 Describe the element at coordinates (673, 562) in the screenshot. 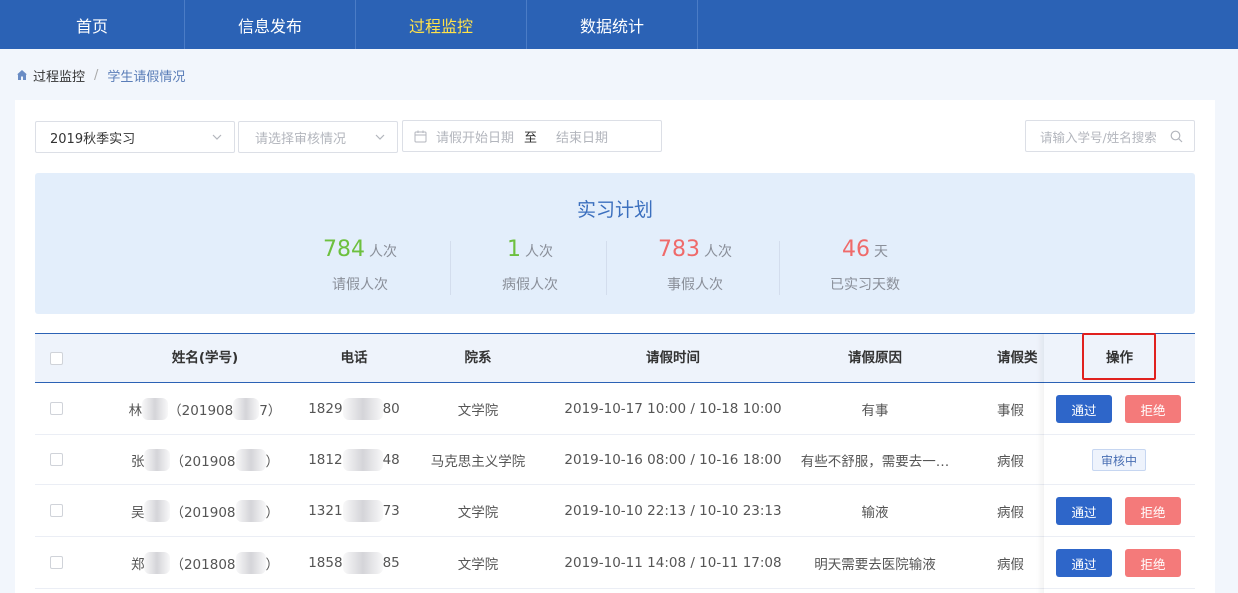

I see `cell-time: 2019-10-11 14:08 / 10-11 17:08` at that location.